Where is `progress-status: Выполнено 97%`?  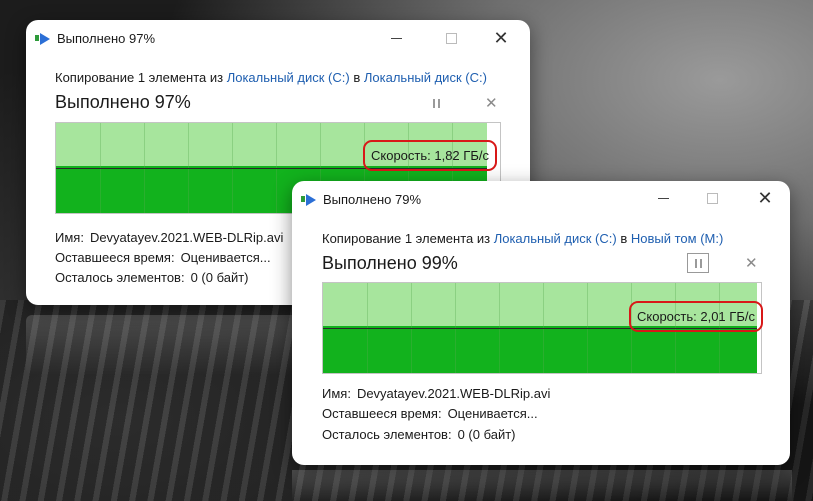
progress-status: Выполнено 97% is located at coordinates (123, 102).